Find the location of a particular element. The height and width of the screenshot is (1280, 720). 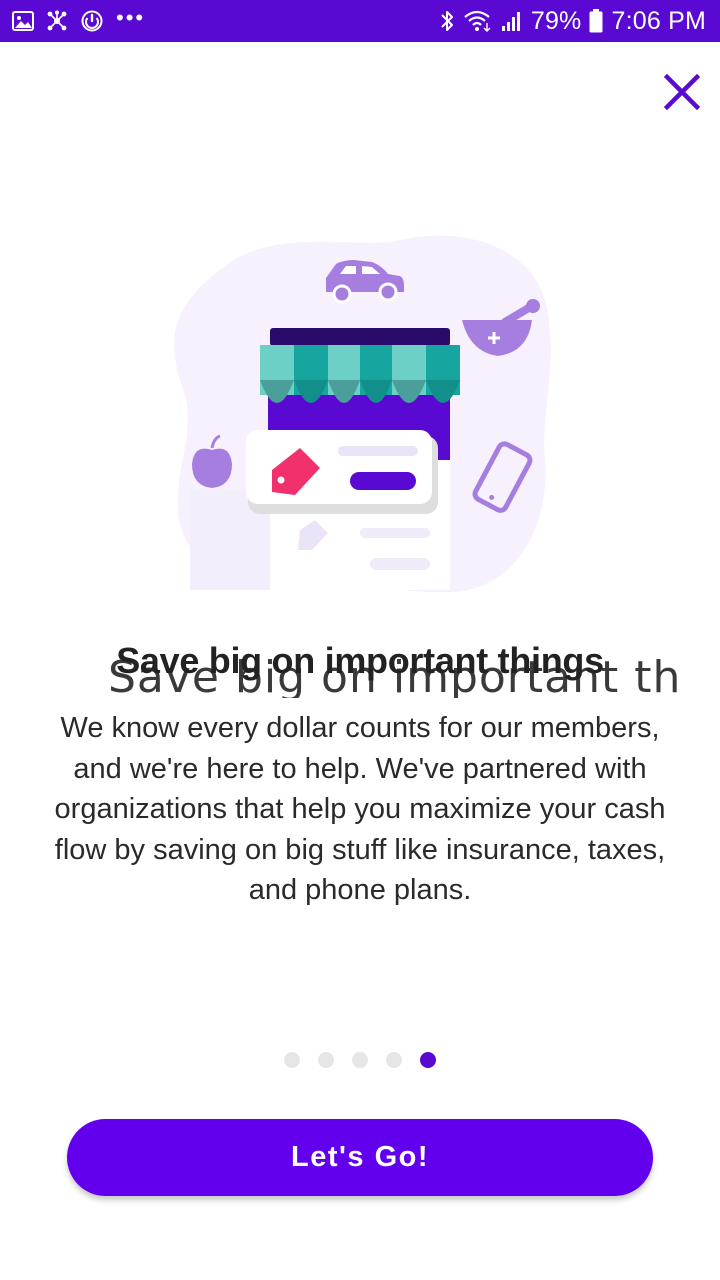

price-card-pill is located at coordinates (383, 481).